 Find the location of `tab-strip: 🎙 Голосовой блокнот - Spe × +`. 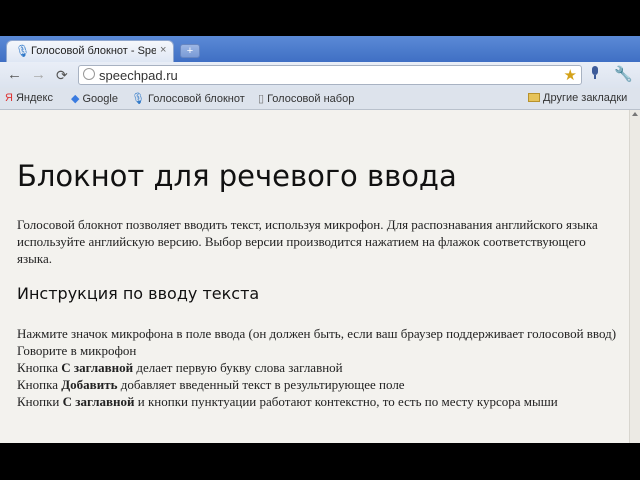

tab-strip: 🎙 Голосовой блокнот - Spe × + is located at coordinates (320, 49).